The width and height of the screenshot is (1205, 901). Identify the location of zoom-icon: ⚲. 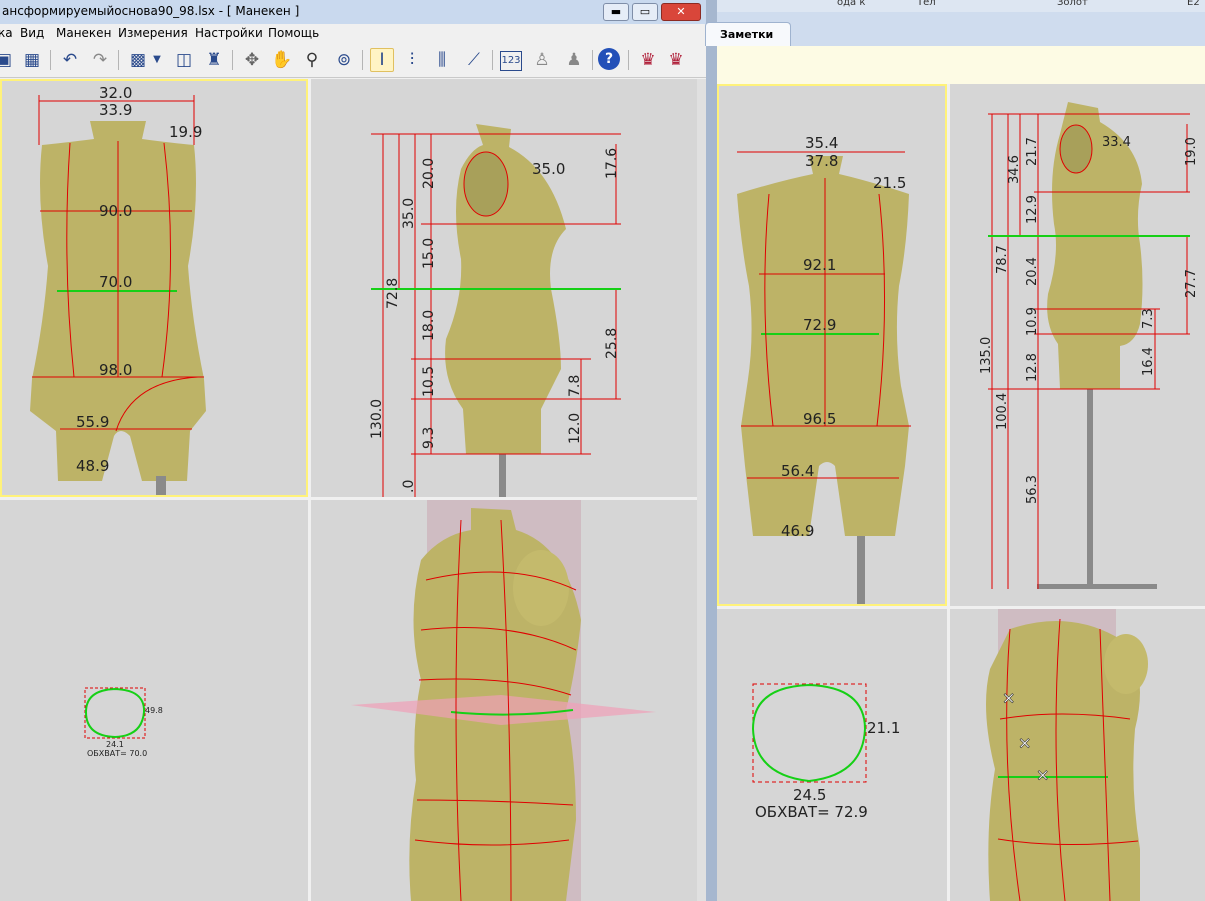
(312, 60).